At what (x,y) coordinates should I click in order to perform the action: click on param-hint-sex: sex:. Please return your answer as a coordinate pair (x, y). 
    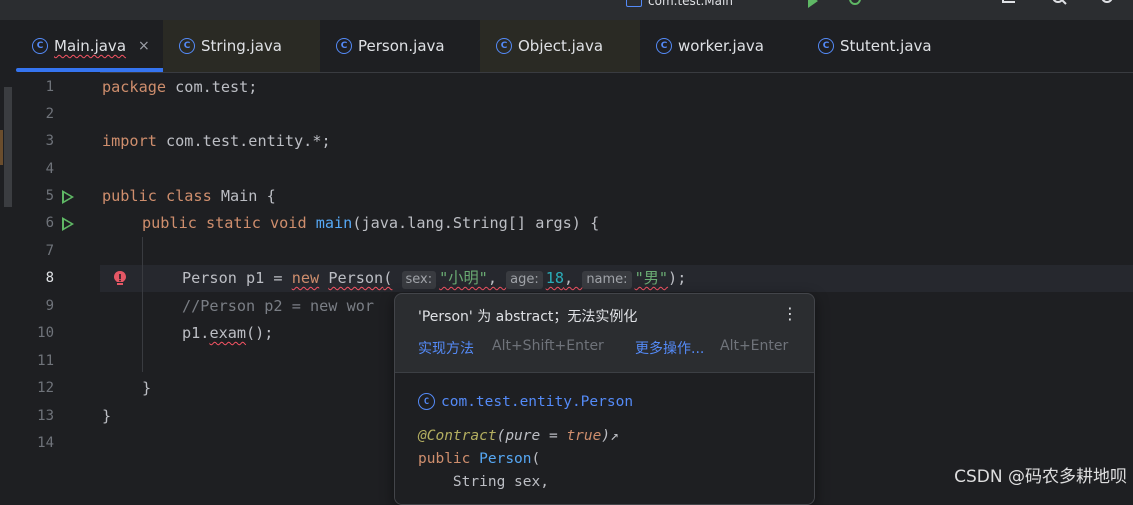
    Looking at the image, I should click on (419, 280).